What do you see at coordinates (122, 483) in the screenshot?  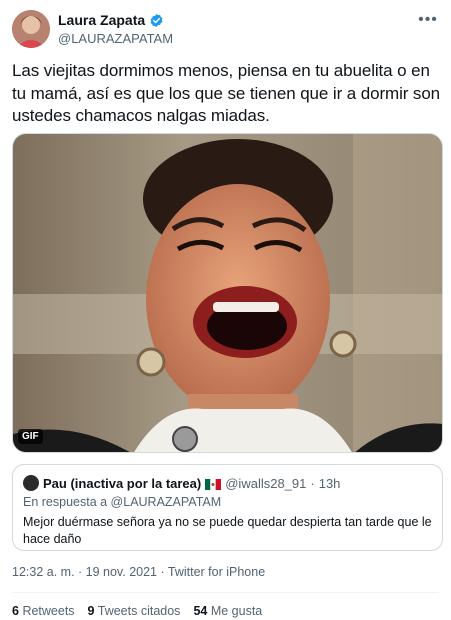 I see `quote-author-name: Pau (inactiva por la tarea)` at bounding box center [122, 483].